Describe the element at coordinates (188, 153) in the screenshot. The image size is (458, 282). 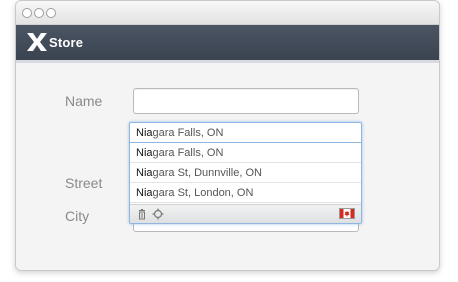
I see `suggestion-text: gara Falls, ON` at that location.